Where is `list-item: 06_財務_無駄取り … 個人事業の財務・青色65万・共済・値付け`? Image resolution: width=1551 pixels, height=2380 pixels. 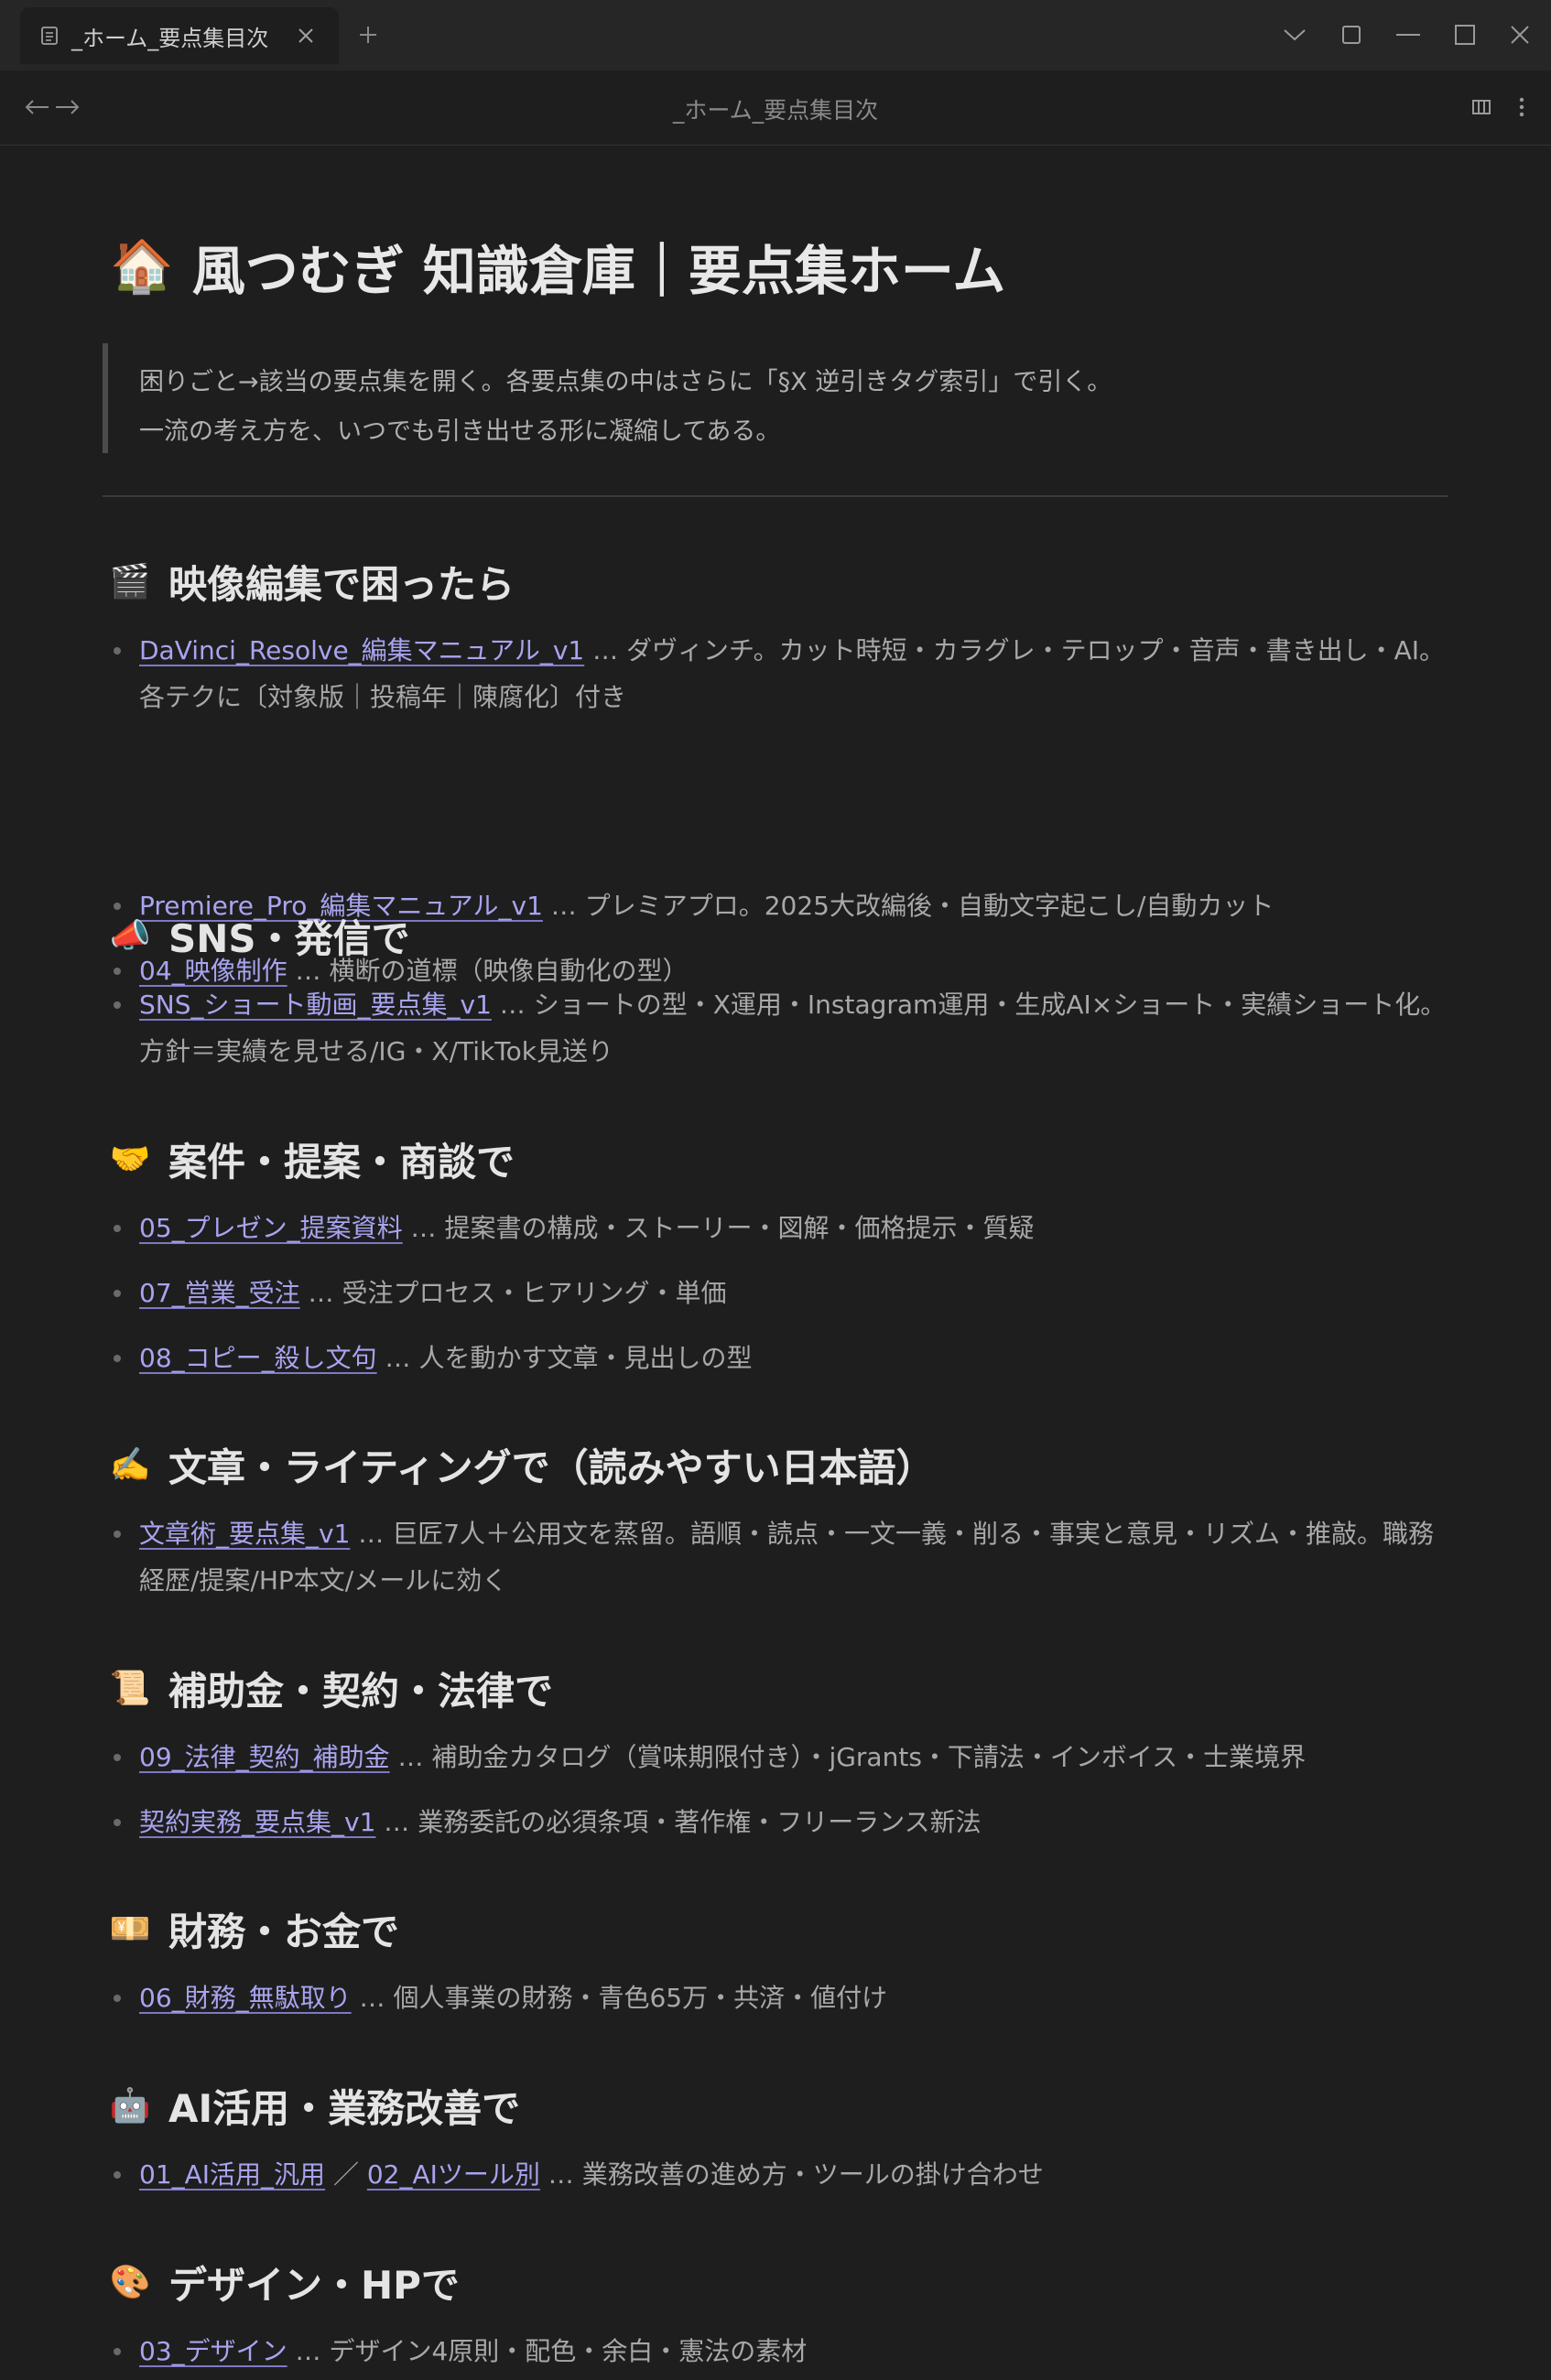 list-item: 06_財務_無駄取り … 個人事業の財務・青色65万・共済・値付け is located at coordinates (775, 1997).